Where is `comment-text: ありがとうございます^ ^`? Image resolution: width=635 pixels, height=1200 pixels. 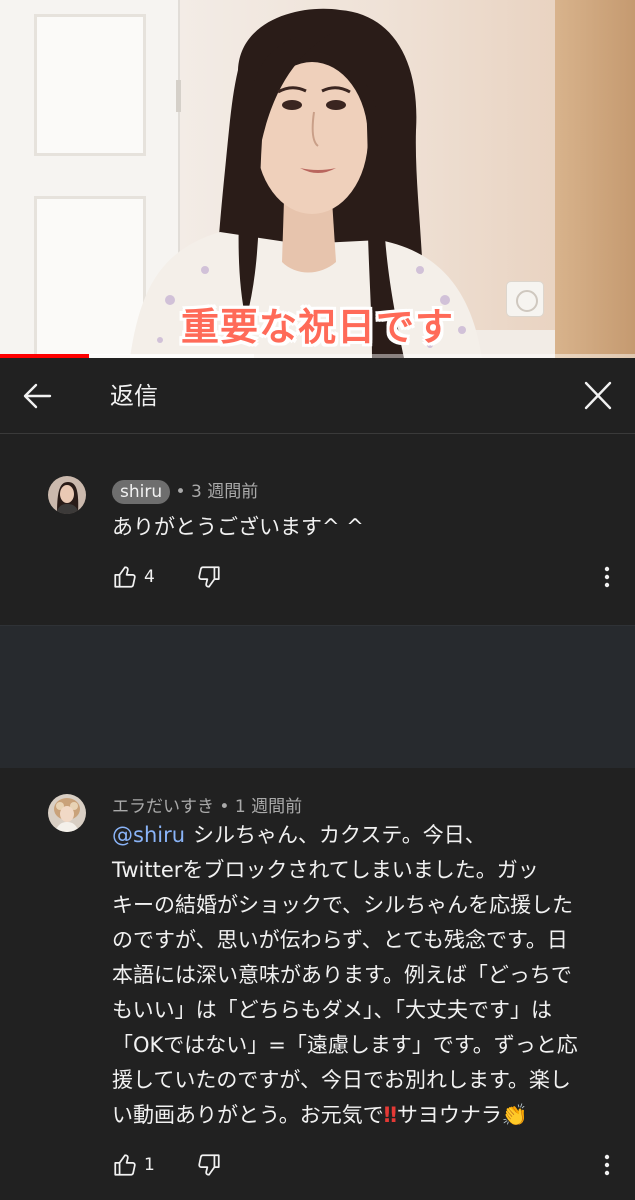
comment-text: ありがとうございます^ ^ is located at coordinates (238, 527).